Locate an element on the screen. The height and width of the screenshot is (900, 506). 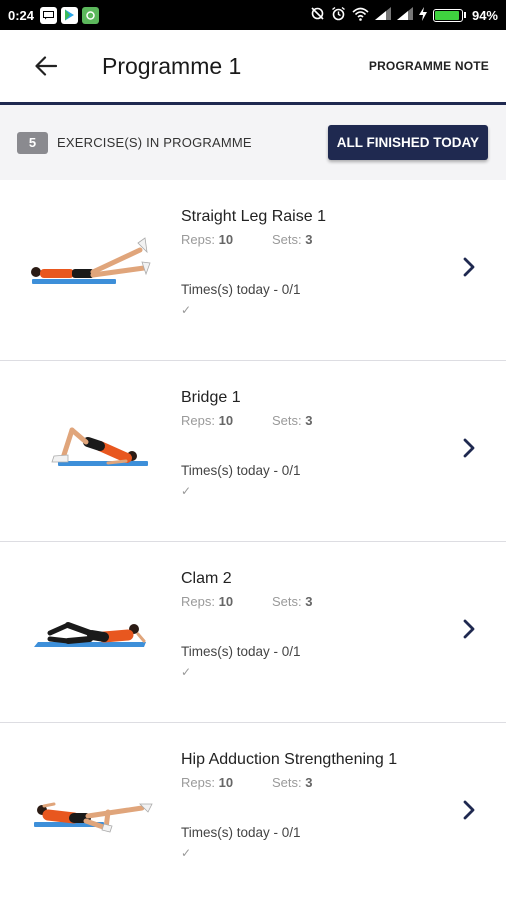
app-icon is located at coordinates (91, 15).